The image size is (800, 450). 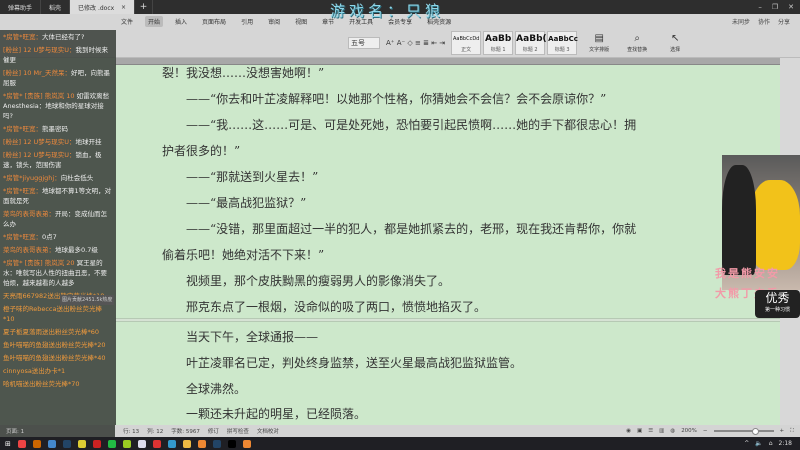 I want to click on menu-file: 文件, so click(x=127, y=21).